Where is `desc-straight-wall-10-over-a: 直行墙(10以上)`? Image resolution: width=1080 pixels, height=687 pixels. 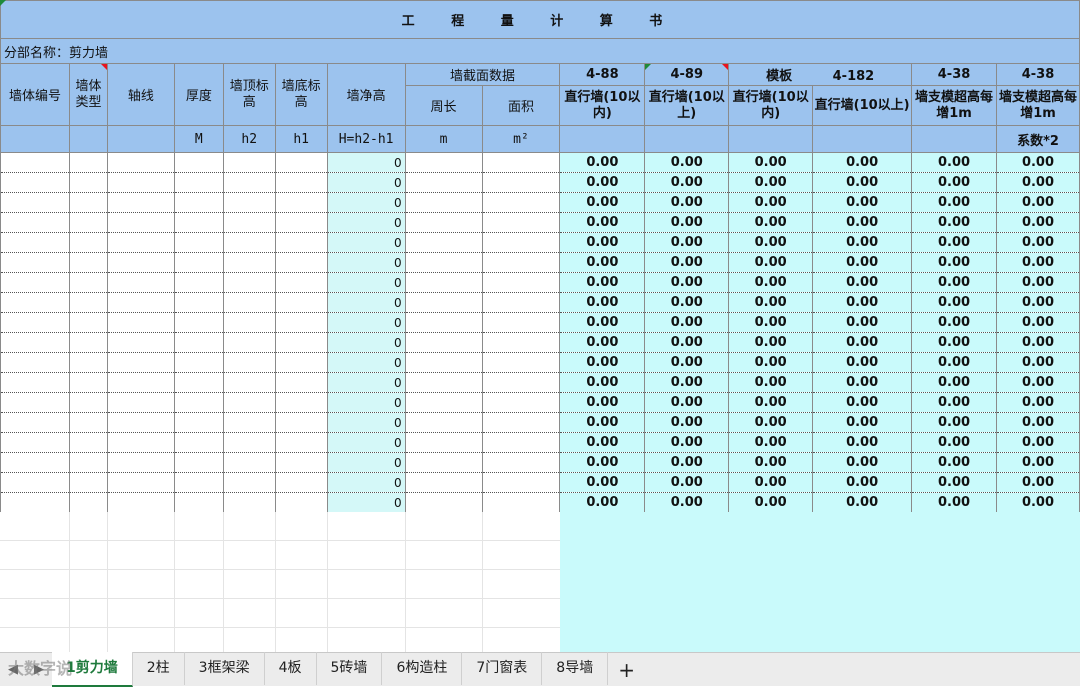 desc-straight-wall-10-over-a: 直行墙(10以上) is located at coordinates (687, 105).